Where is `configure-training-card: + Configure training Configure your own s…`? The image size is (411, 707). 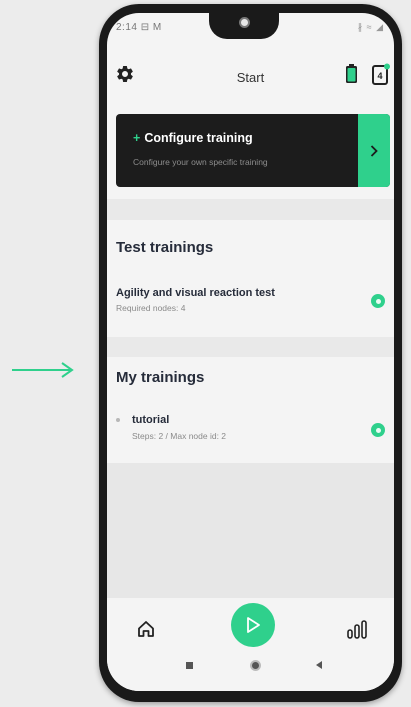 configure-training-card: + Configure training Configure your own s… is located at coordinates (253, 150).